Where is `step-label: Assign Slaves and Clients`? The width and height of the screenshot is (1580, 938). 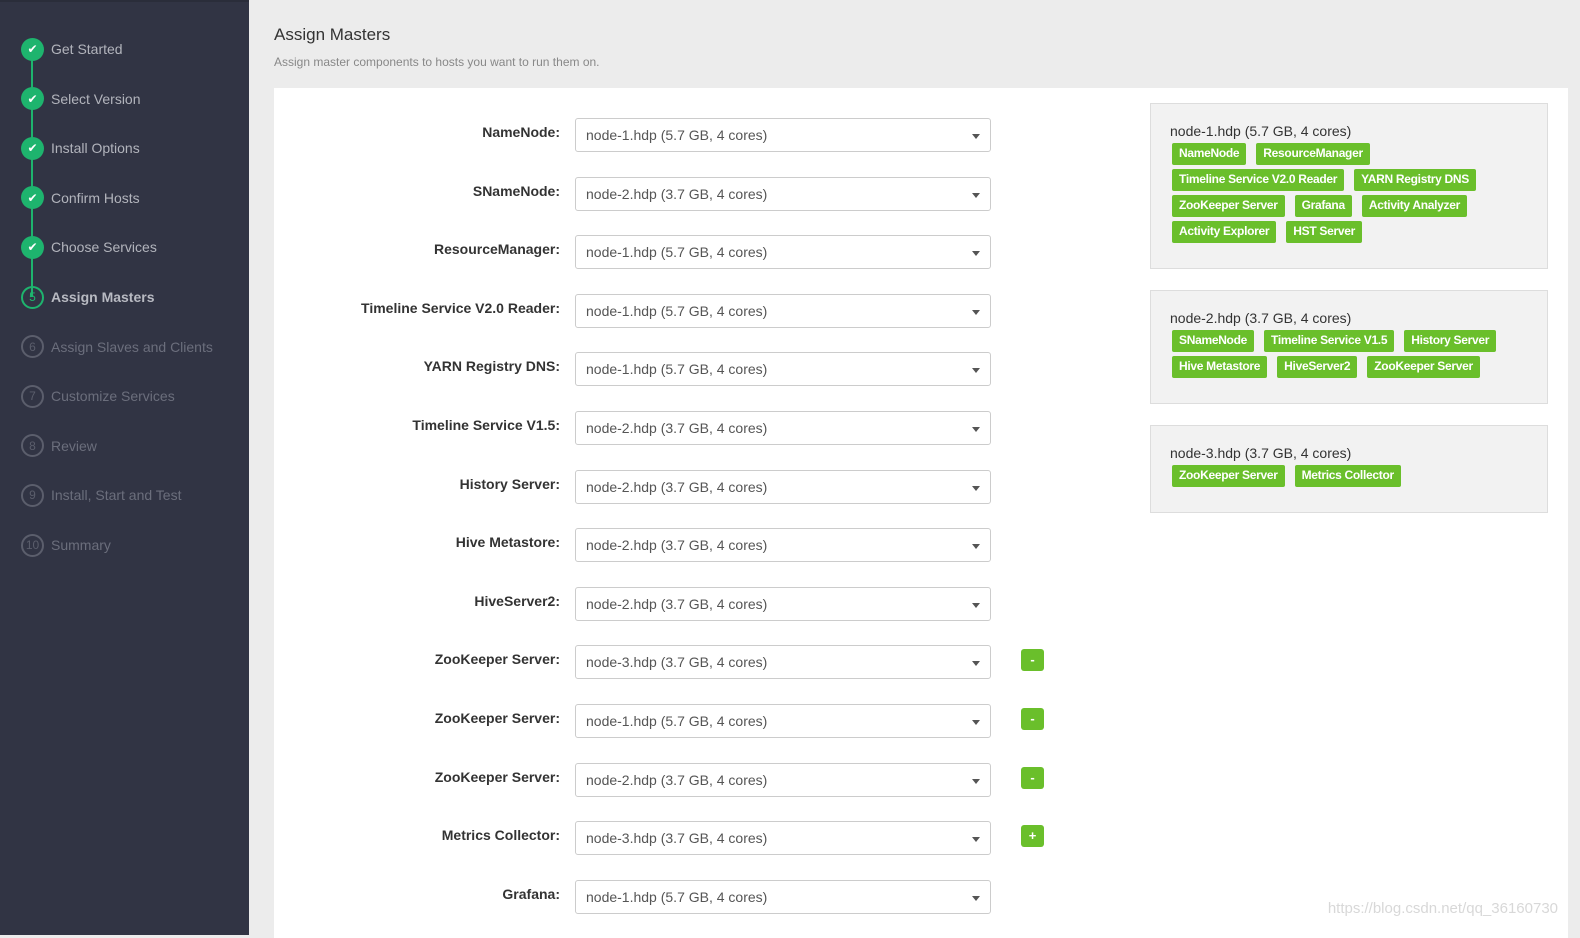 step-label: Assign Slaves and Clients is located at coordinates (132, 346).